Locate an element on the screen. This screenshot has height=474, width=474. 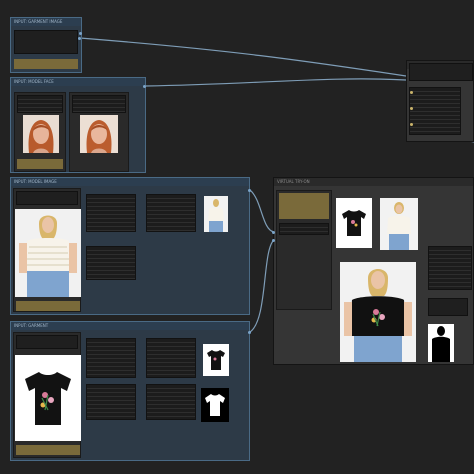
garment-group: INPUT: GARMENT is located at coordinates (130, 391).